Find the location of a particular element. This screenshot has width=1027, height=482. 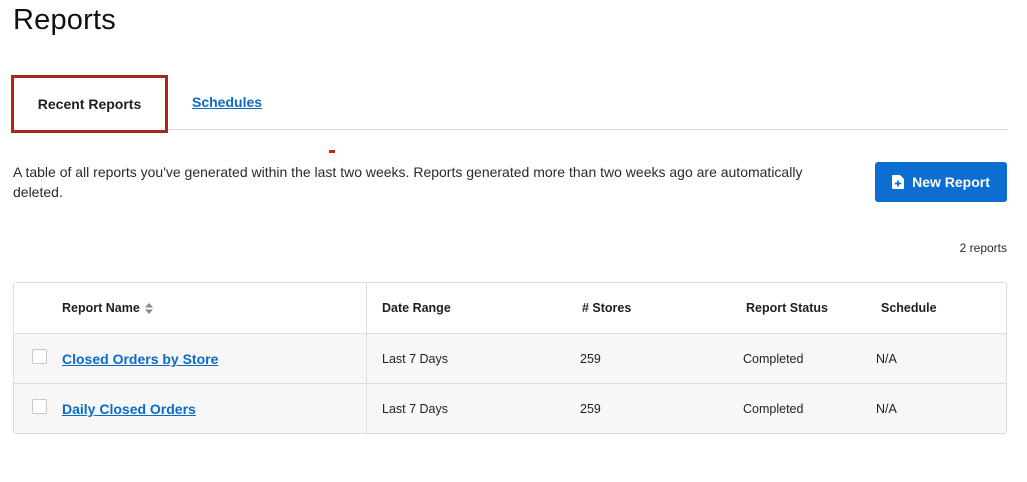

tab-bar: Recent Reports Schedules is located at coordinates (509, 104).